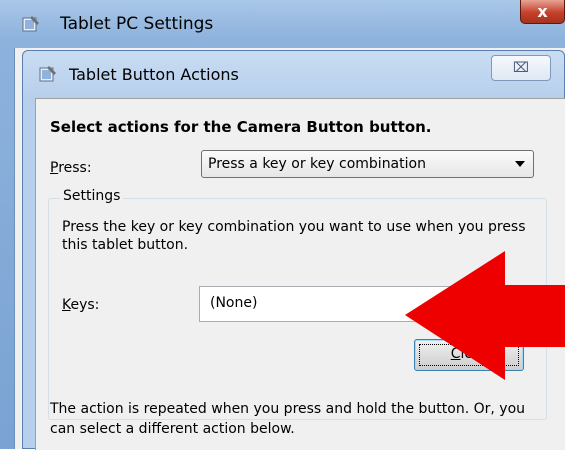  What do you see at coordinates (92, 196) in the screenshot?
I see `settings-group-label: Settings` at bounding box center [92, 196].